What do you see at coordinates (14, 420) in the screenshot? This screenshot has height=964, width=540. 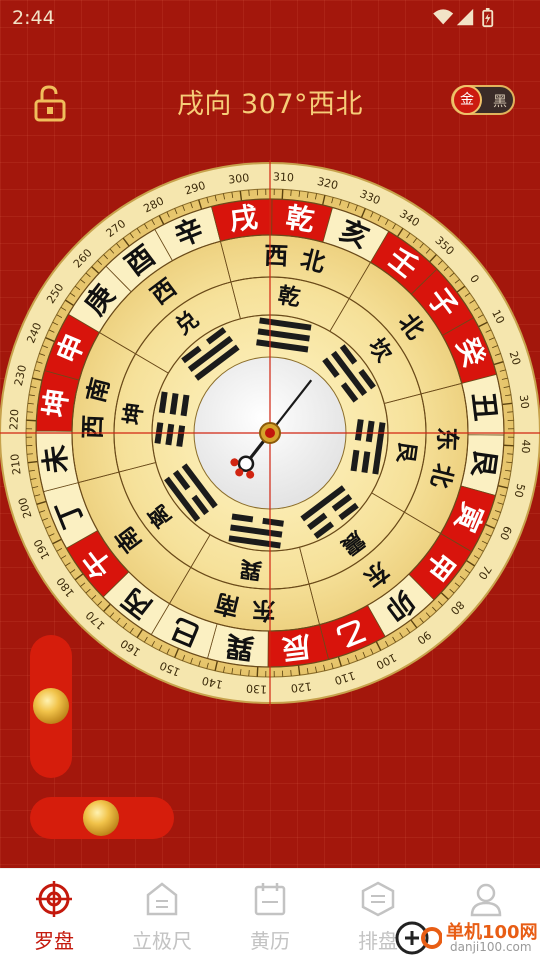 I see `degree-label: 220` at bounding box center [14, 420].